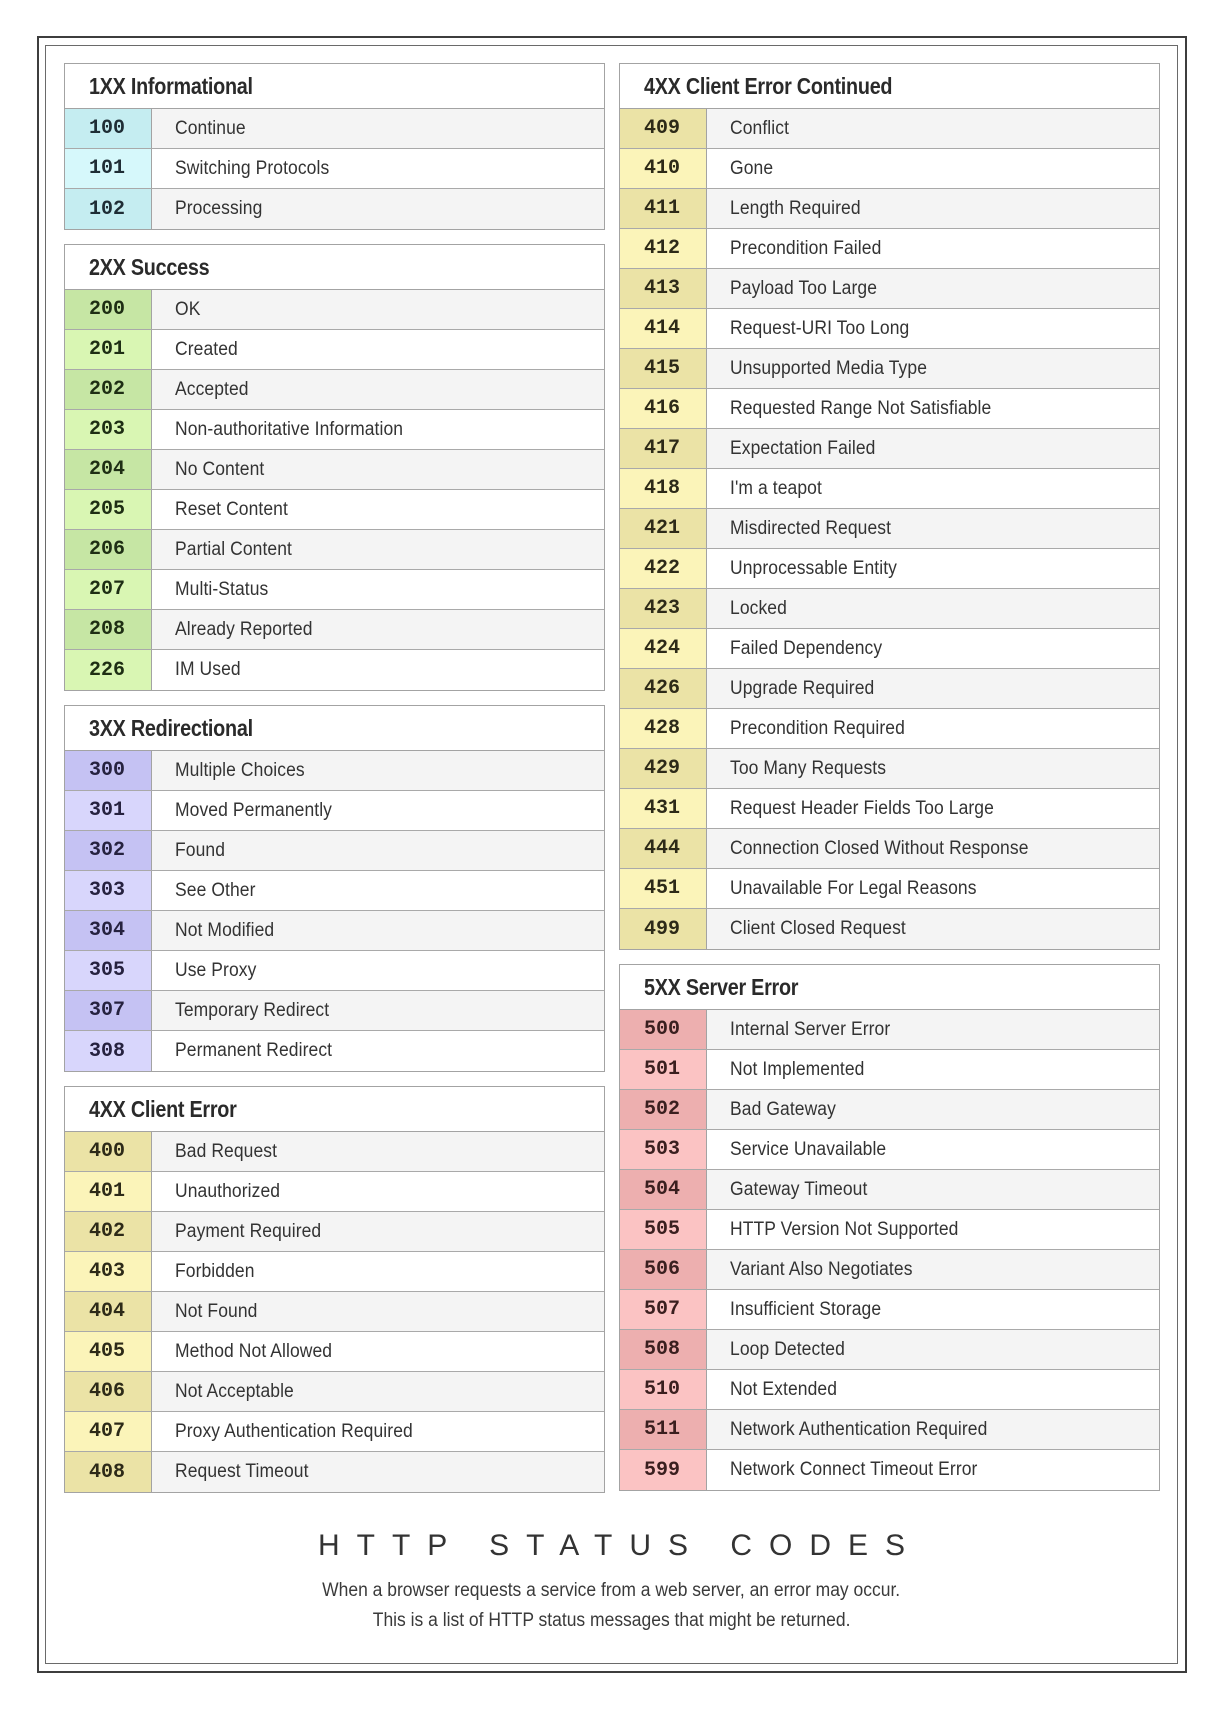 This screenshot has width=1224, height=1710. I want to click on status-row: 407 Proxy Authentication Required, so click(334, 1432).